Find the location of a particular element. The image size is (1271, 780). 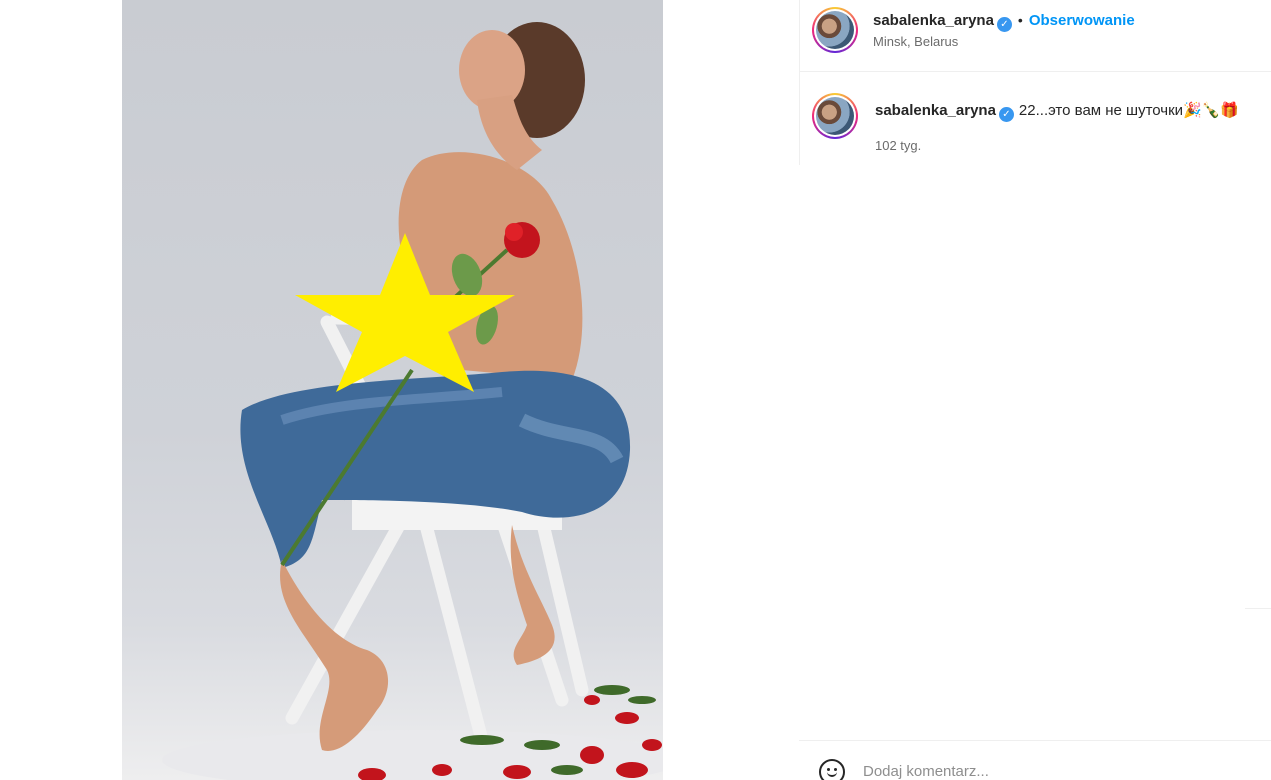

author-username: sabalenka_aryna is located at coordinates (933, 20).